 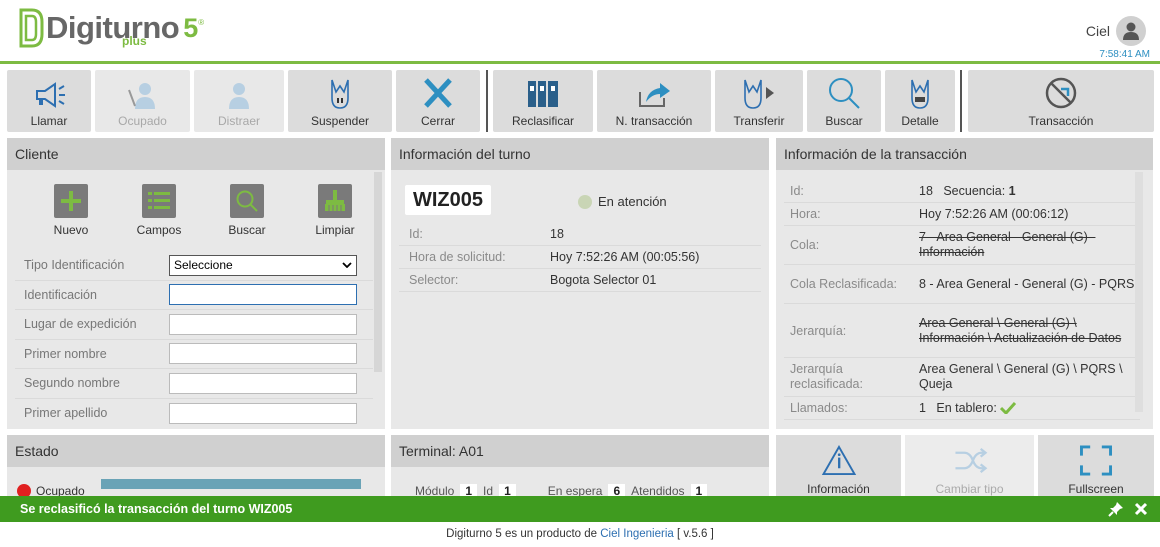 What do you see at coordinates (340, 94) in the screenshot?
I see `suspend-icon` at bounding box center [340, 94].